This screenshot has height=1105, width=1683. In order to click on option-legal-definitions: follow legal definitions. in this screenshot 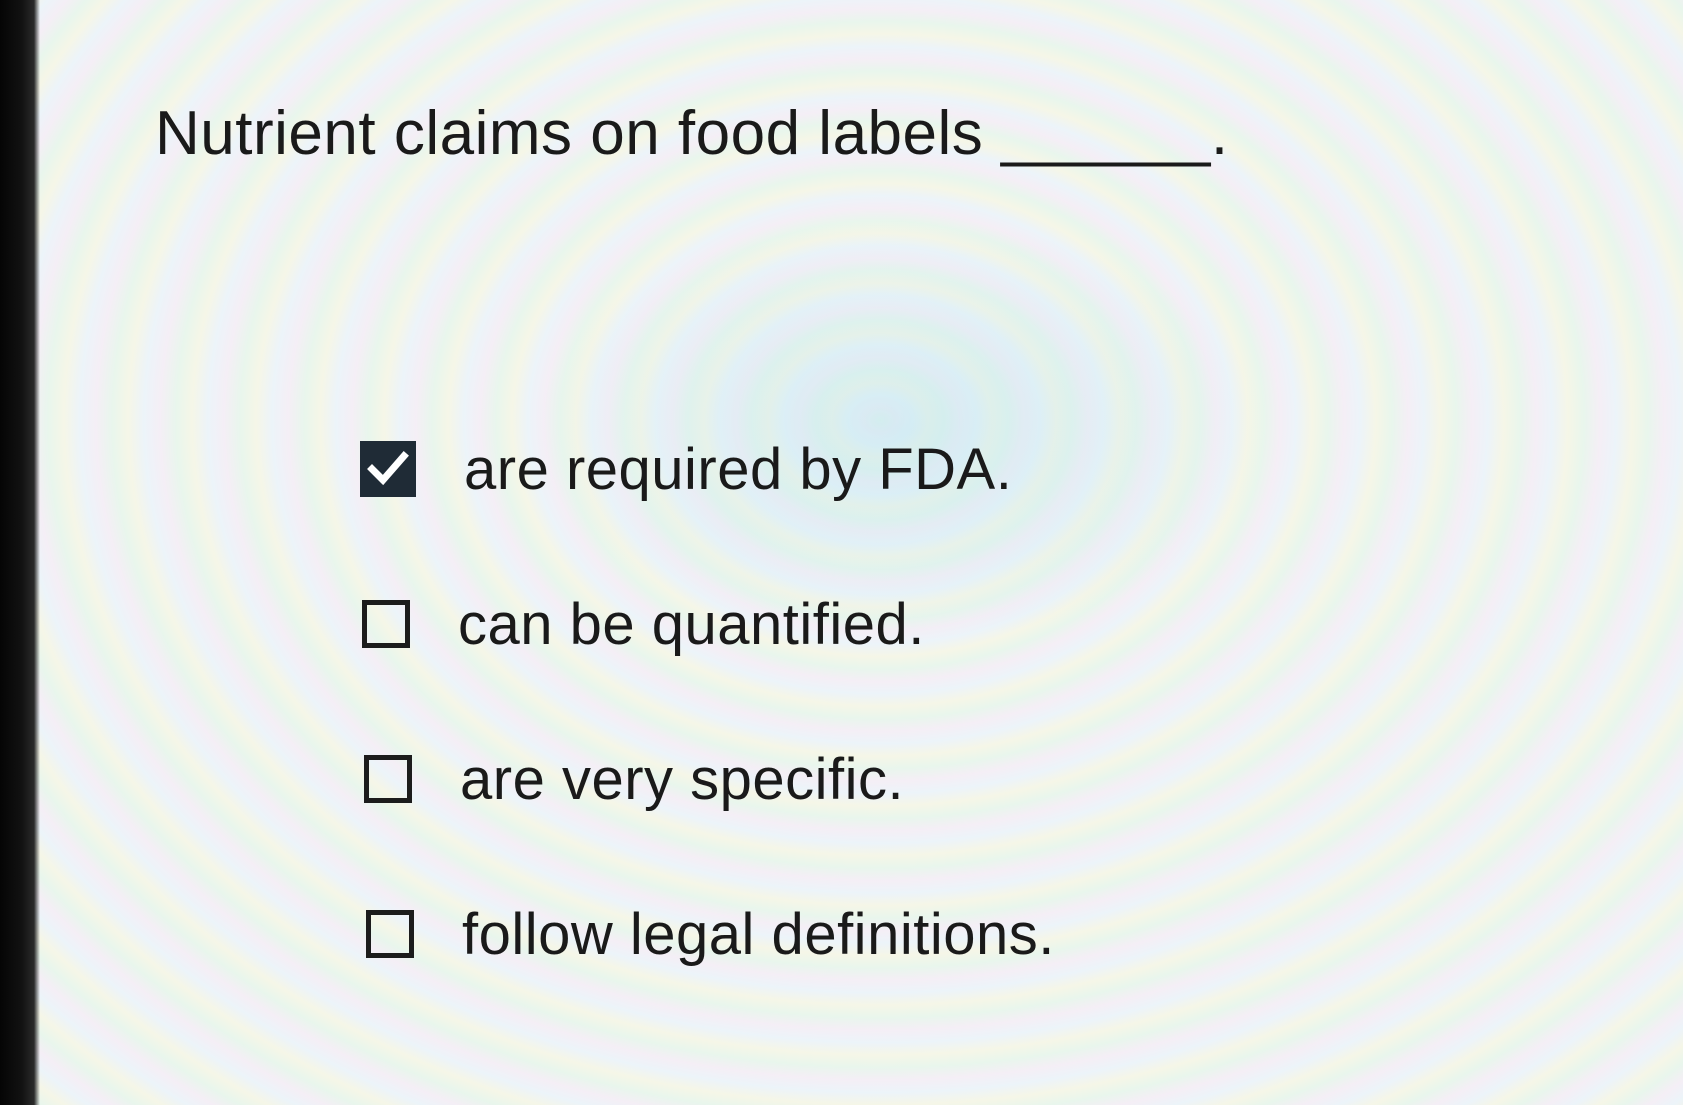, I will do `click(710, 934)`.